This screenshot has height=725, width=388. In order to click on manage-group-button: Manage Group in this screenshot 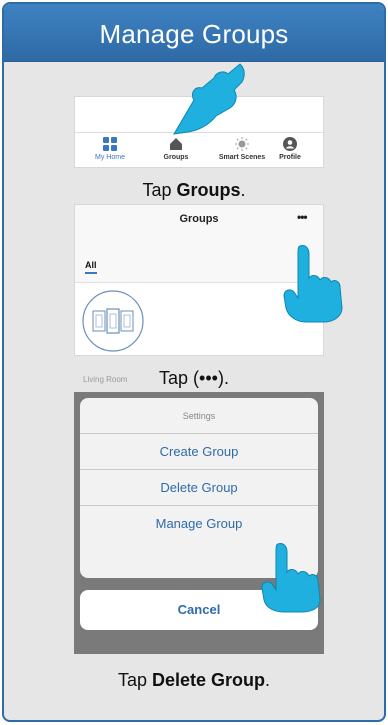, I will do `click(199, 524)`.